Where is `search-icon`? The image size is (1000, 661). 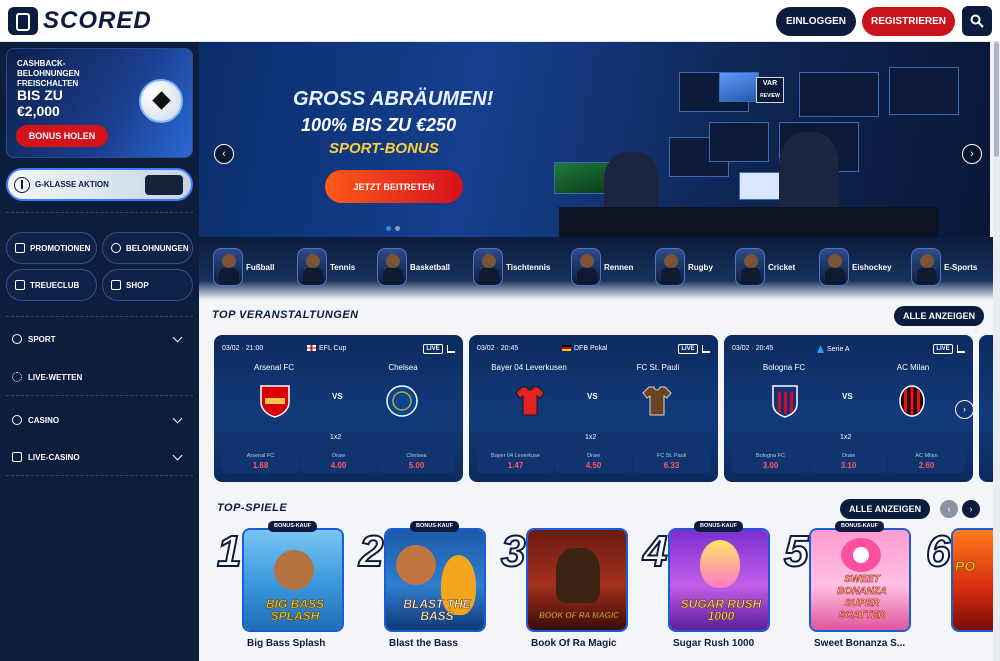 search-icon is located at coordinates (977, 21).